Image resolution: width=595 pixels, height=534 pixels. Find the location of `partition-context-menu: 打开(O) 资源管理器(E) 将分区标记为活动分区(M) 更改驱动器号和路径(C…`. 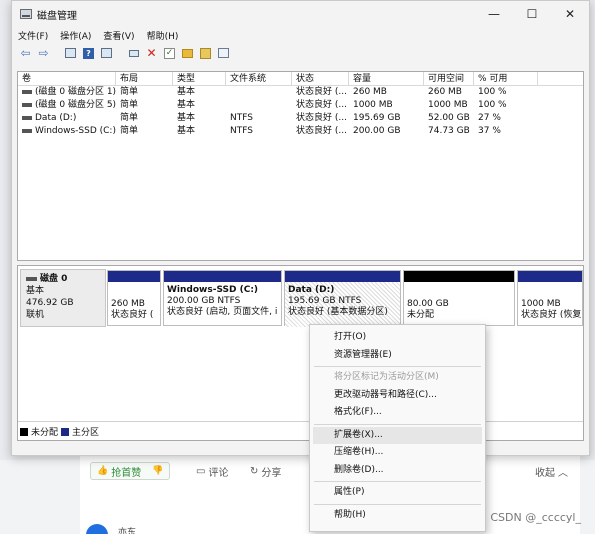

partition-context-menu: 打开(O) 资源管理器(E) 将分区标记为活动分区(M) 更改驱动器号和路径(C… is located at coordinates (397, 428).